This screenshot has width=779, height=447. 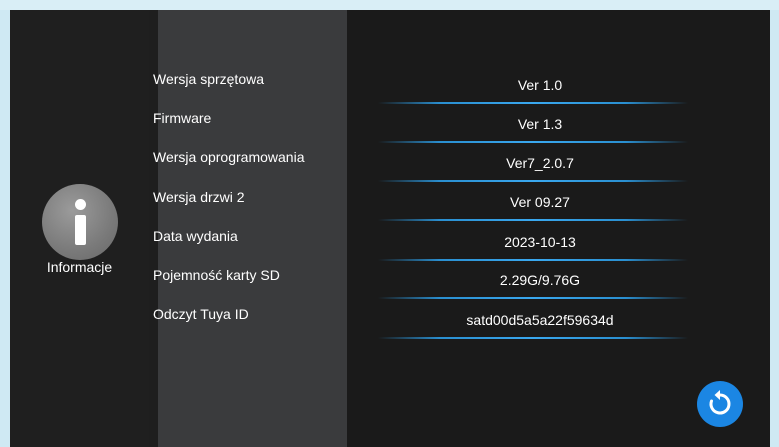 I want to click on label-software-version: Wersja oprogramowania, so click(x=229, y=157).